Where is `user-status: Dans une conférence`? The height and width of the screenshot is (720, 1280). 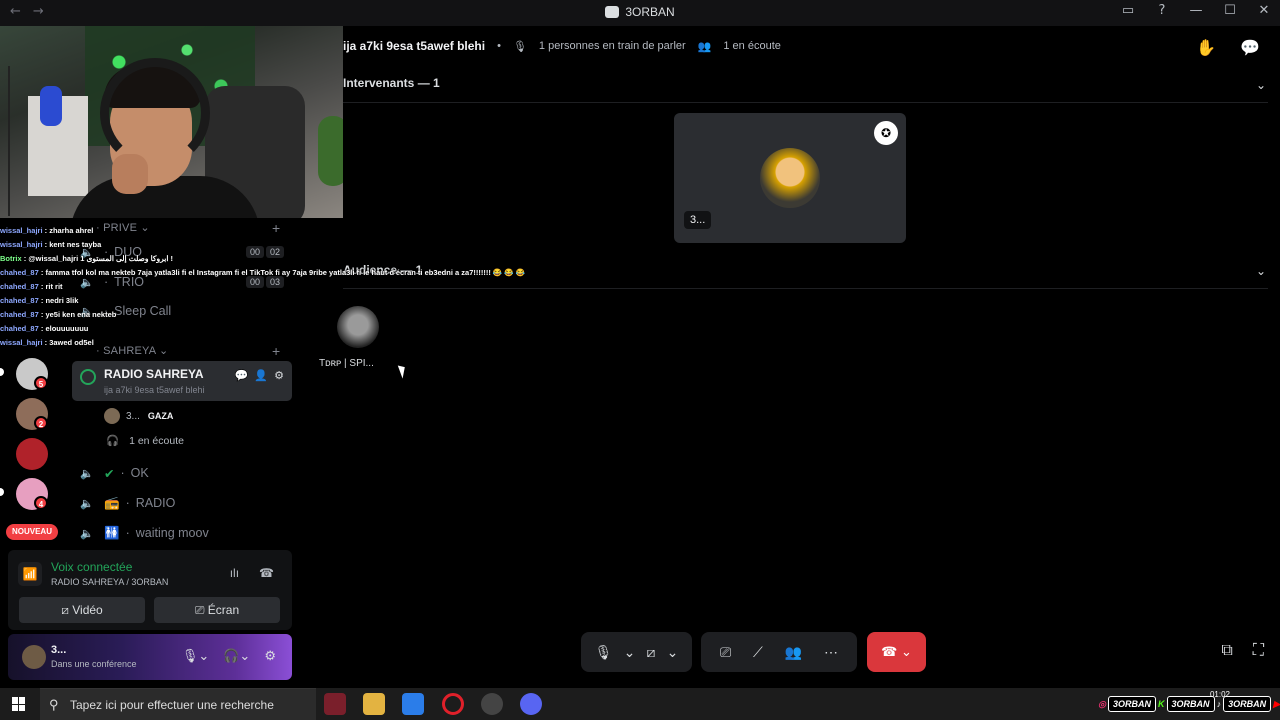
user-status: Dans une conférence is located at coordinates (94, 664).